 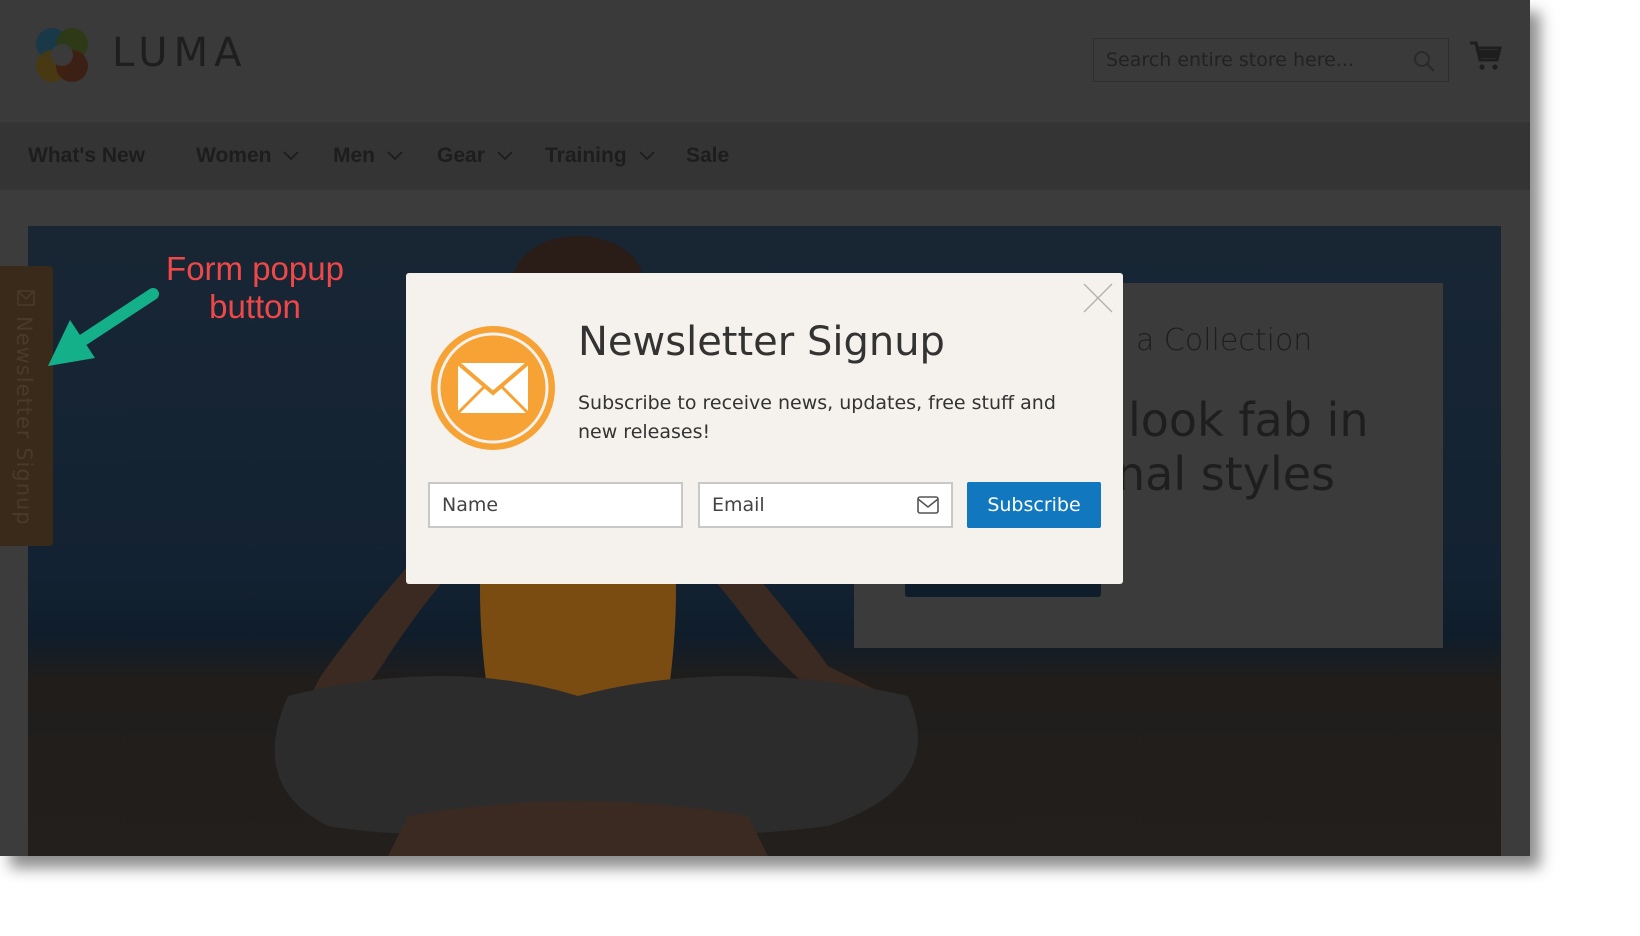 What do you see at coordinates (234, 155) in the screenshot?
I see `nav-label: Women` at bounding box center [234, 155].